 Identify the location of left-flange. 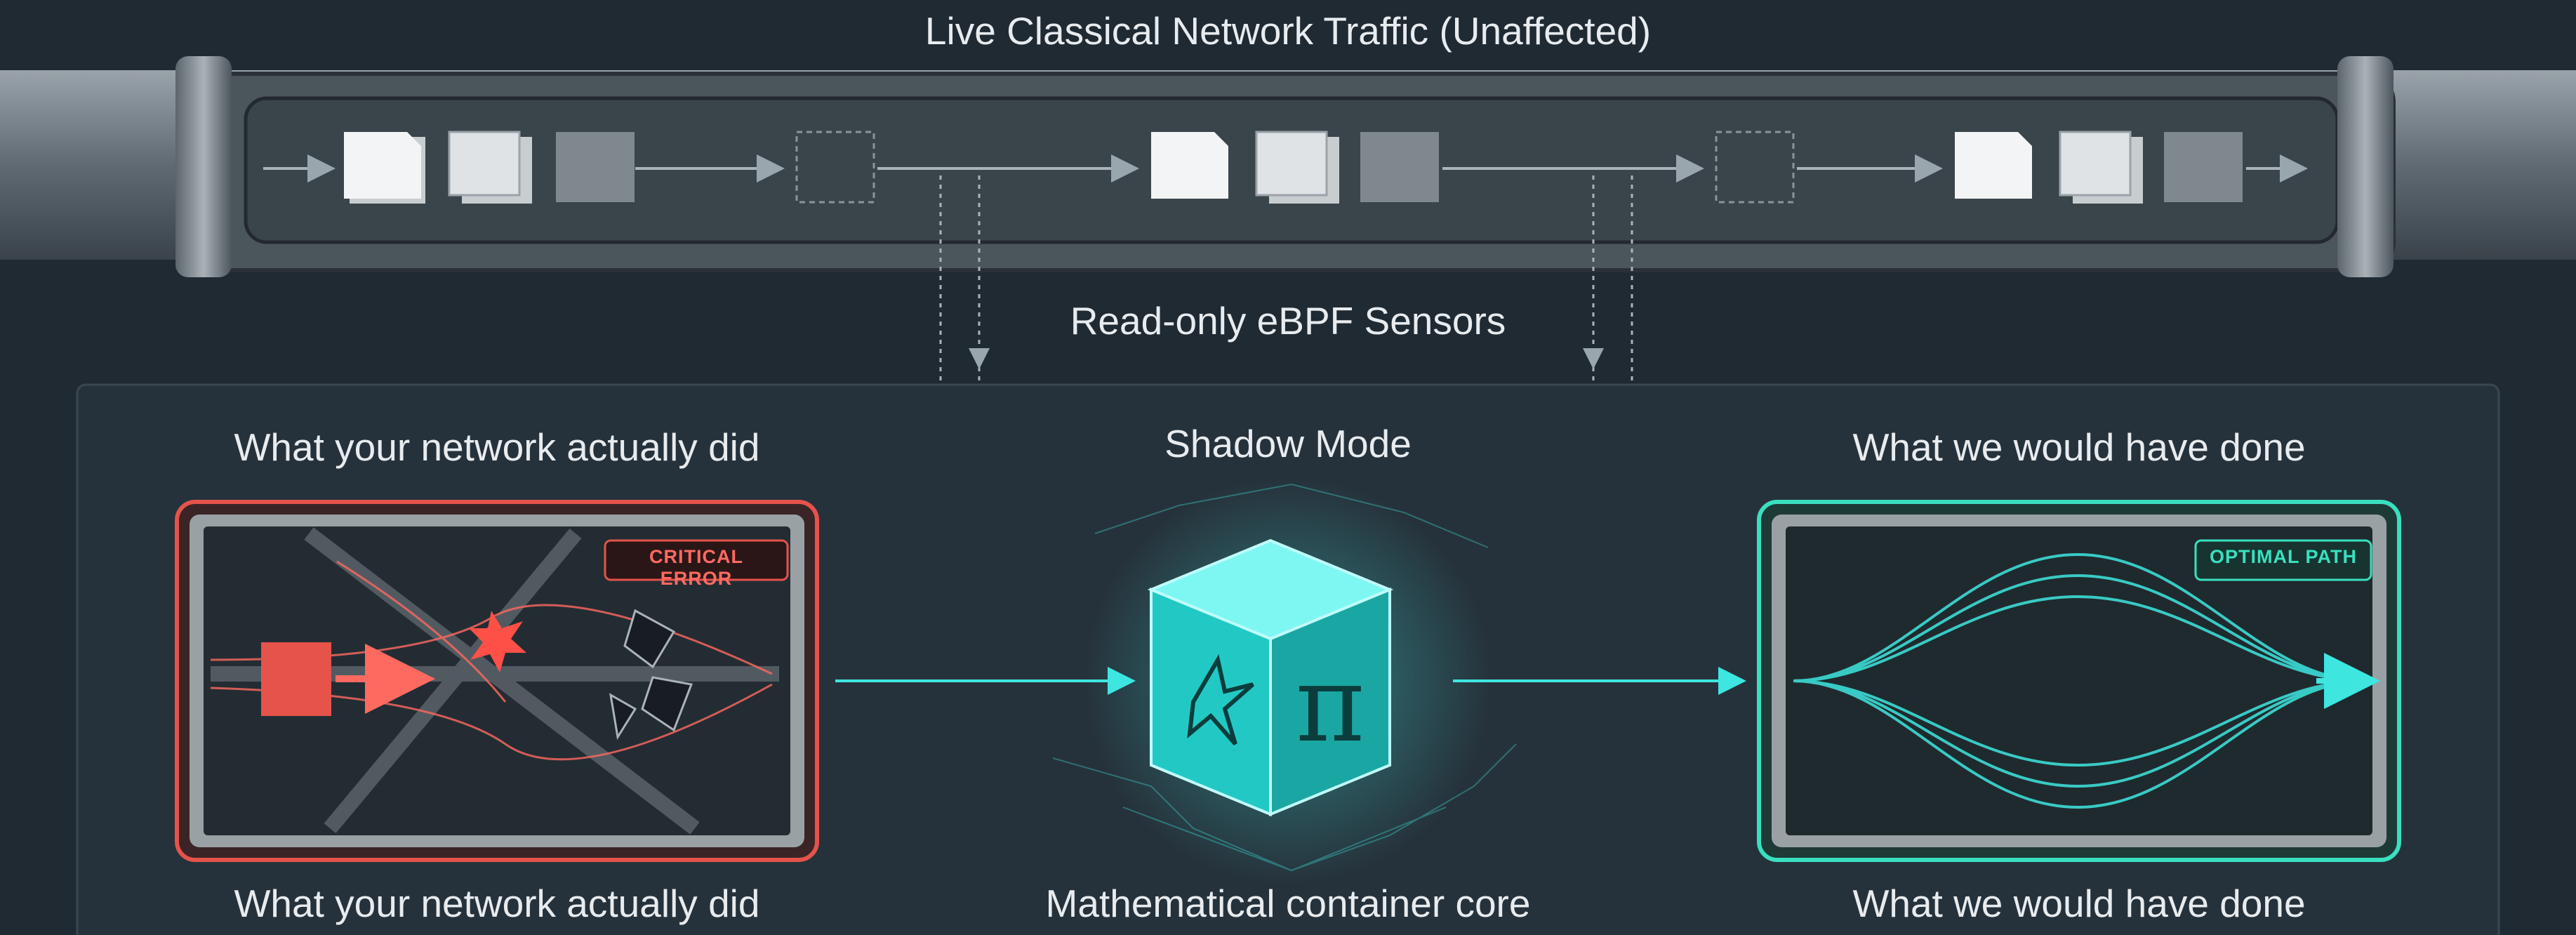
(203, 166).